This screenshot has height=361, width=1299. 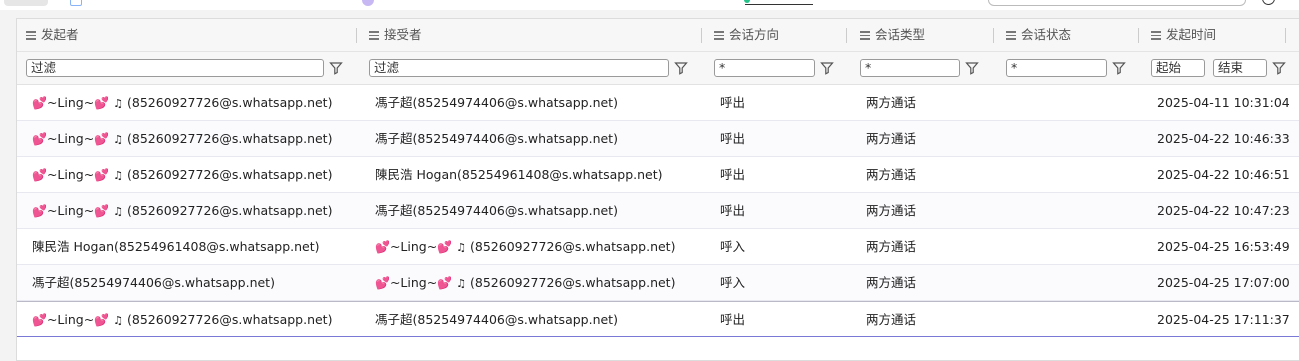 I want to click on time-cell: 2025-04-25 17:07:00, so click(x=1223, y=282).